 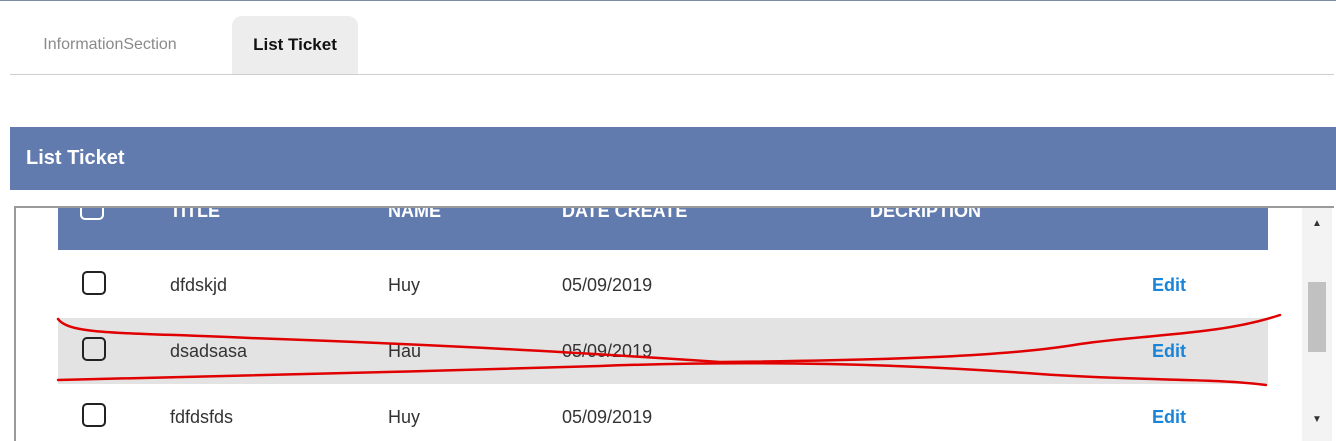 What do you see at coordinates (673, 158) in the screenshot?
I see `panel-title: List Ticket` at bounding box center [673, 158].